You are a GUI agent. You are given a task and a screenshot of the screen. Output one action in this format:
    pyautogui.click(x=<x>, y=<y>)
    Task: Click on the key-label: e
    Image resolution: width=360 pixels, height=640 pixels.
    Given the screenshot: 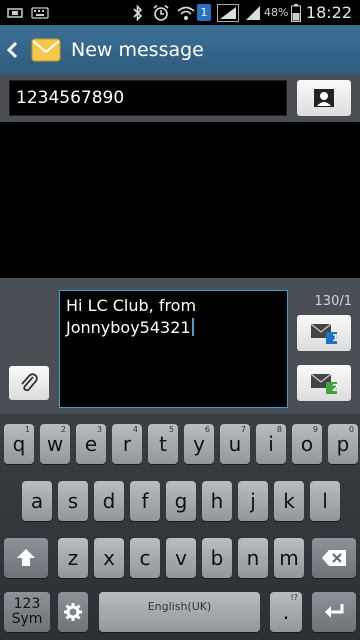 What is the action you would take?
    pyautogui.click(x=91, y=444)
    